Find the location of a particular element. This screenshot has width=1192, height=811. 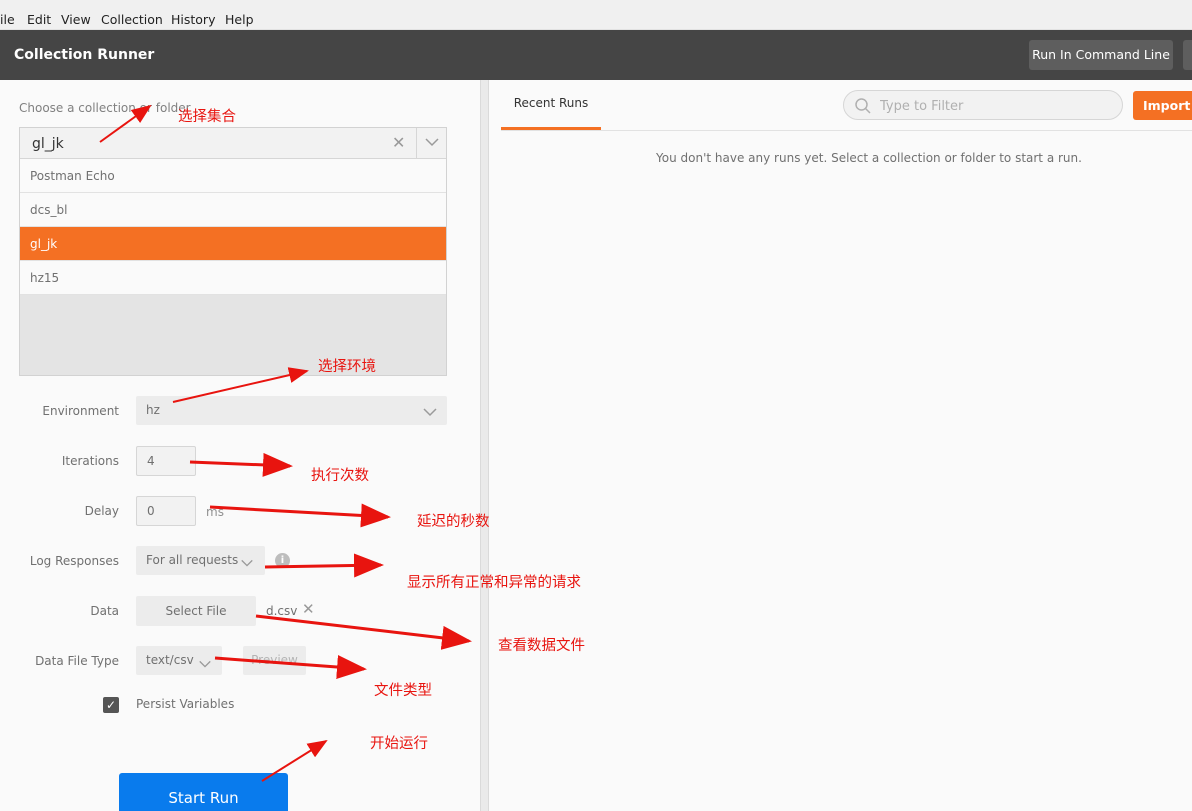

annotation-data: 查看数据文件 is located at coordinates (541, 646).